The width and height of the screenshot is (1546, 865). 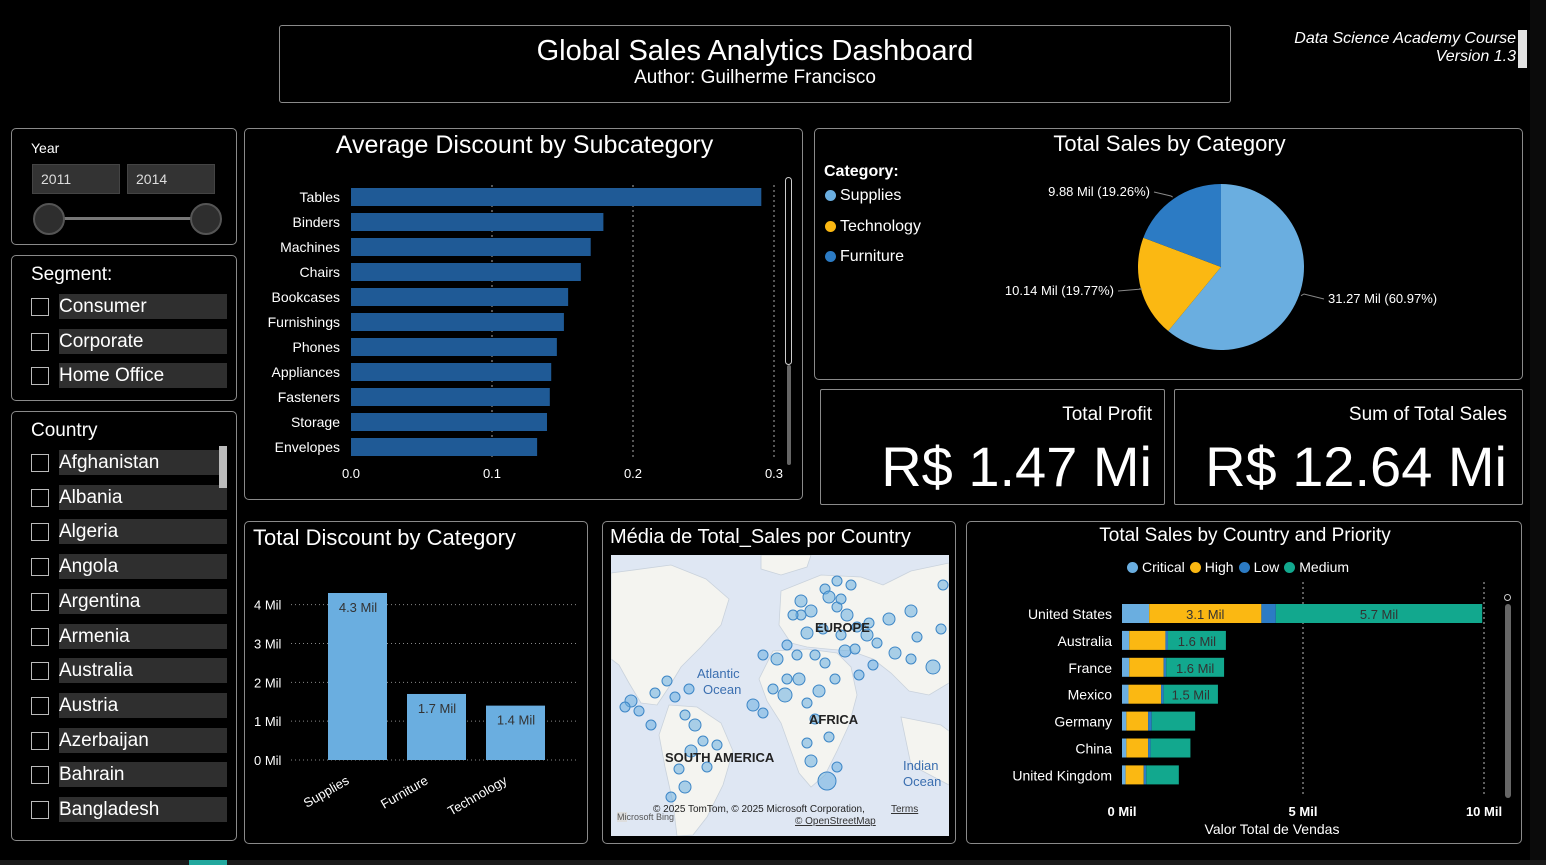 I want to click on map-terms-link: Terms, so click(x=904, y=809).